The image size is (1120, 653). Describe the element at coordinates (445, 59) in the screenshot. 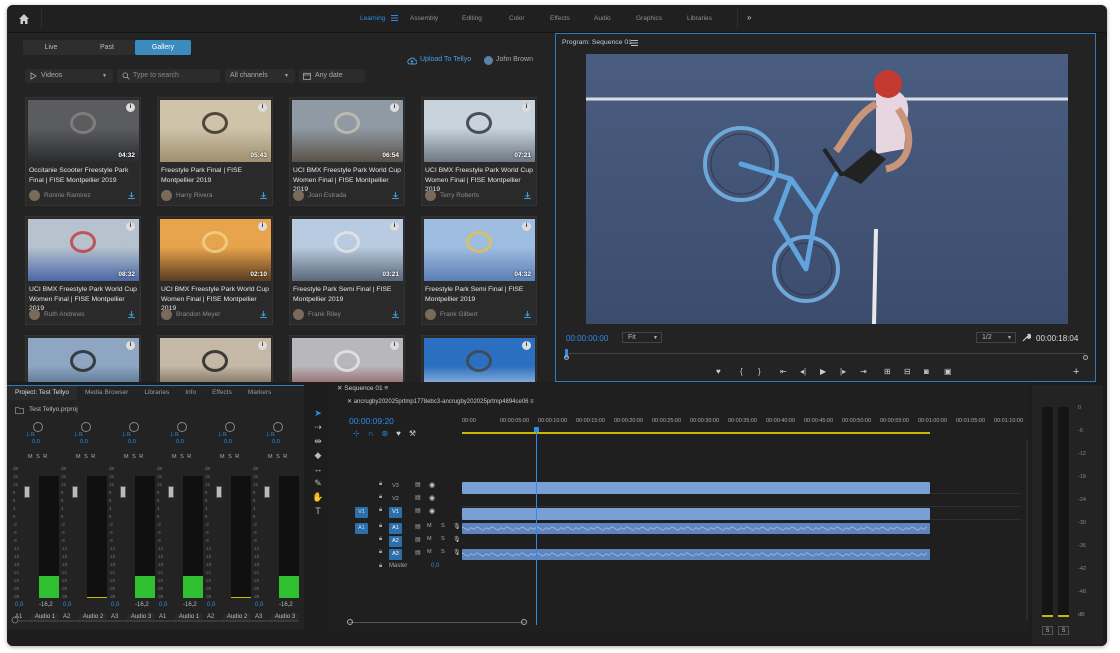

I see `upload-link: Upload To Tellyo` at that location.